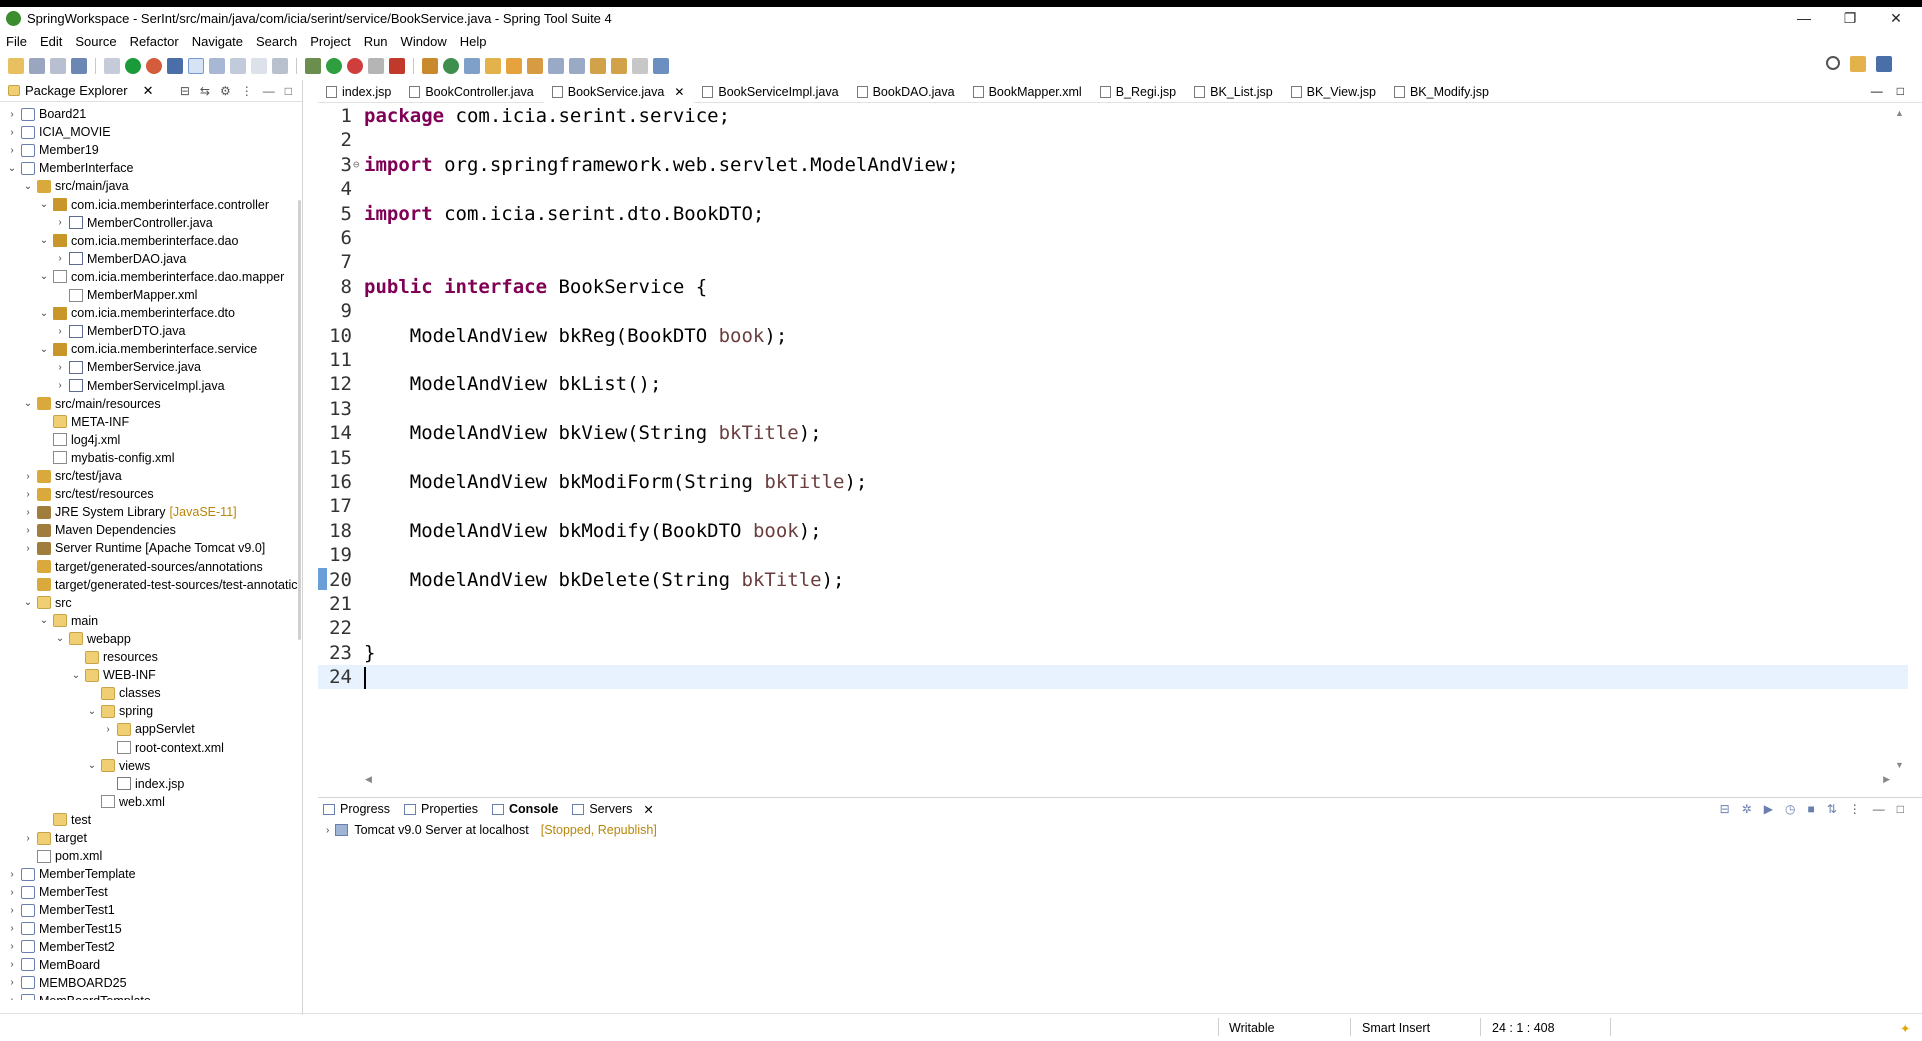 This screenshot has width=1922, height=1041. I want to click on code-line: 13, so click(1113, 409).